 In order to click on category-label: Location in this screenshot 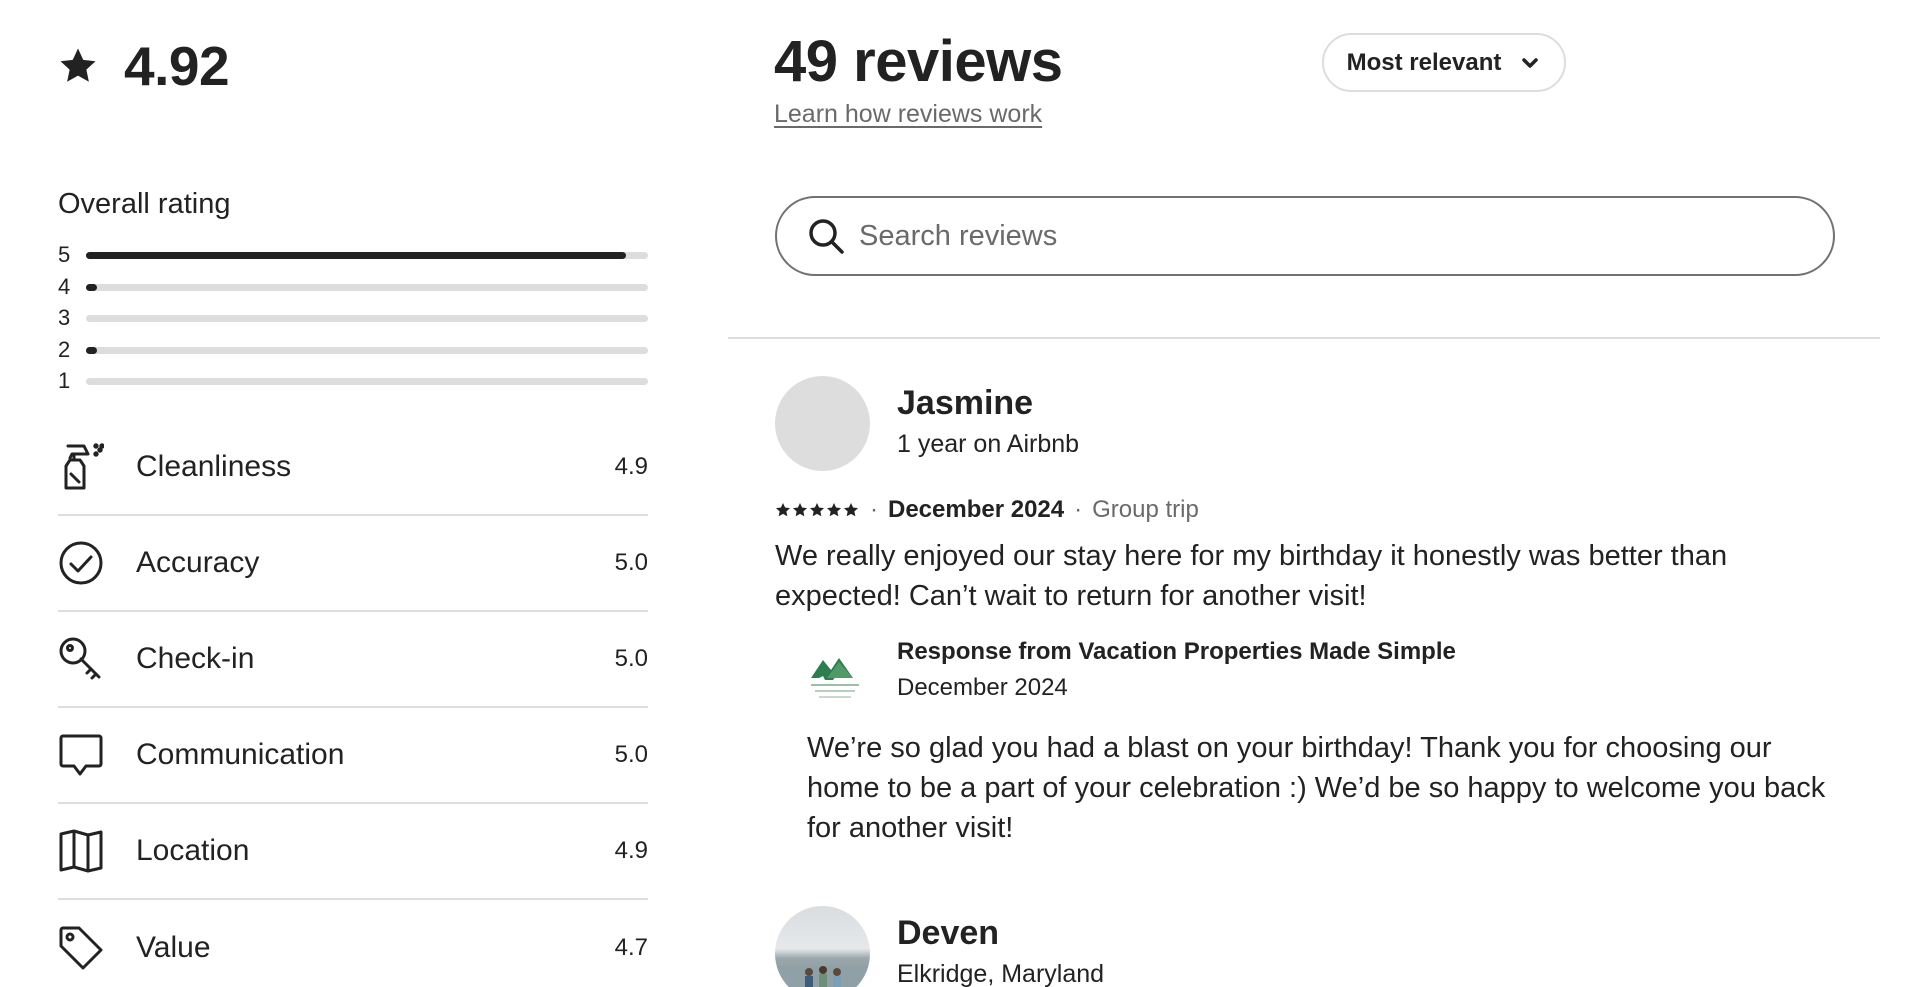, I will do `click(193, 850)`.